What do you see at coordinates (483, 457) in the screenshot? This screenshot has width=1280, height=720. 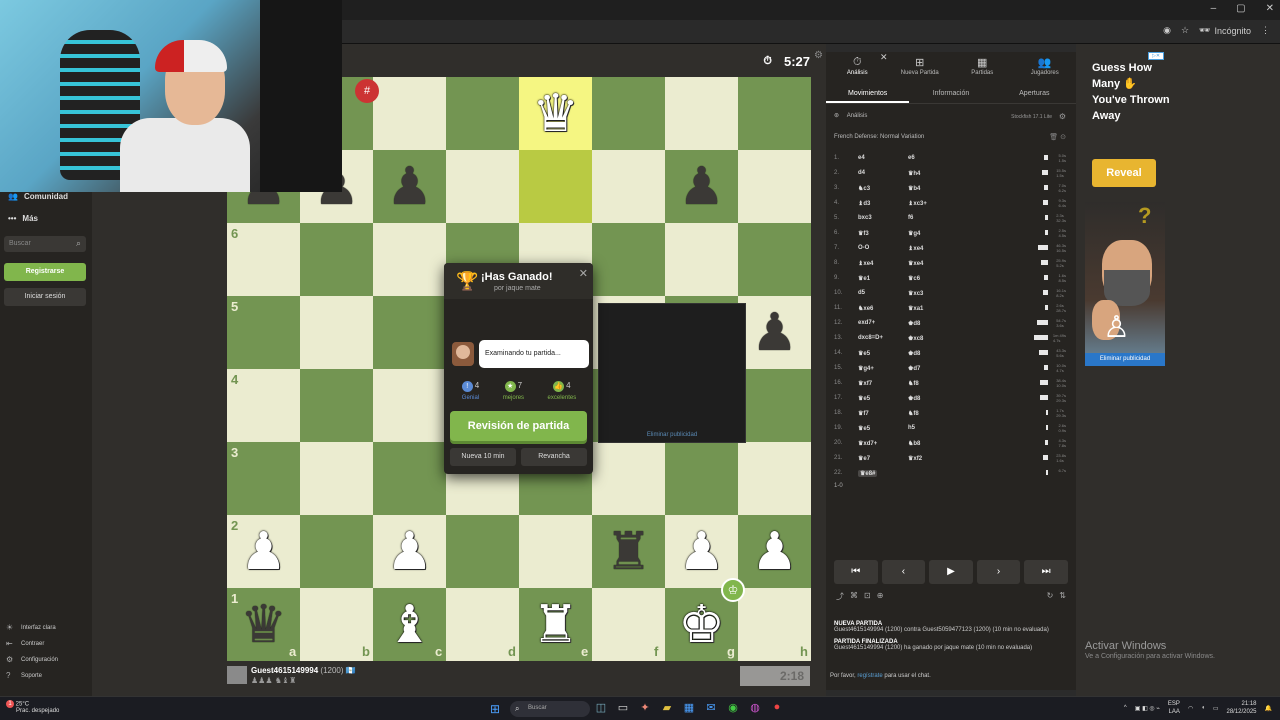 I see `new-game-button: Nueva 10 min` at bounding box center [483, 457].